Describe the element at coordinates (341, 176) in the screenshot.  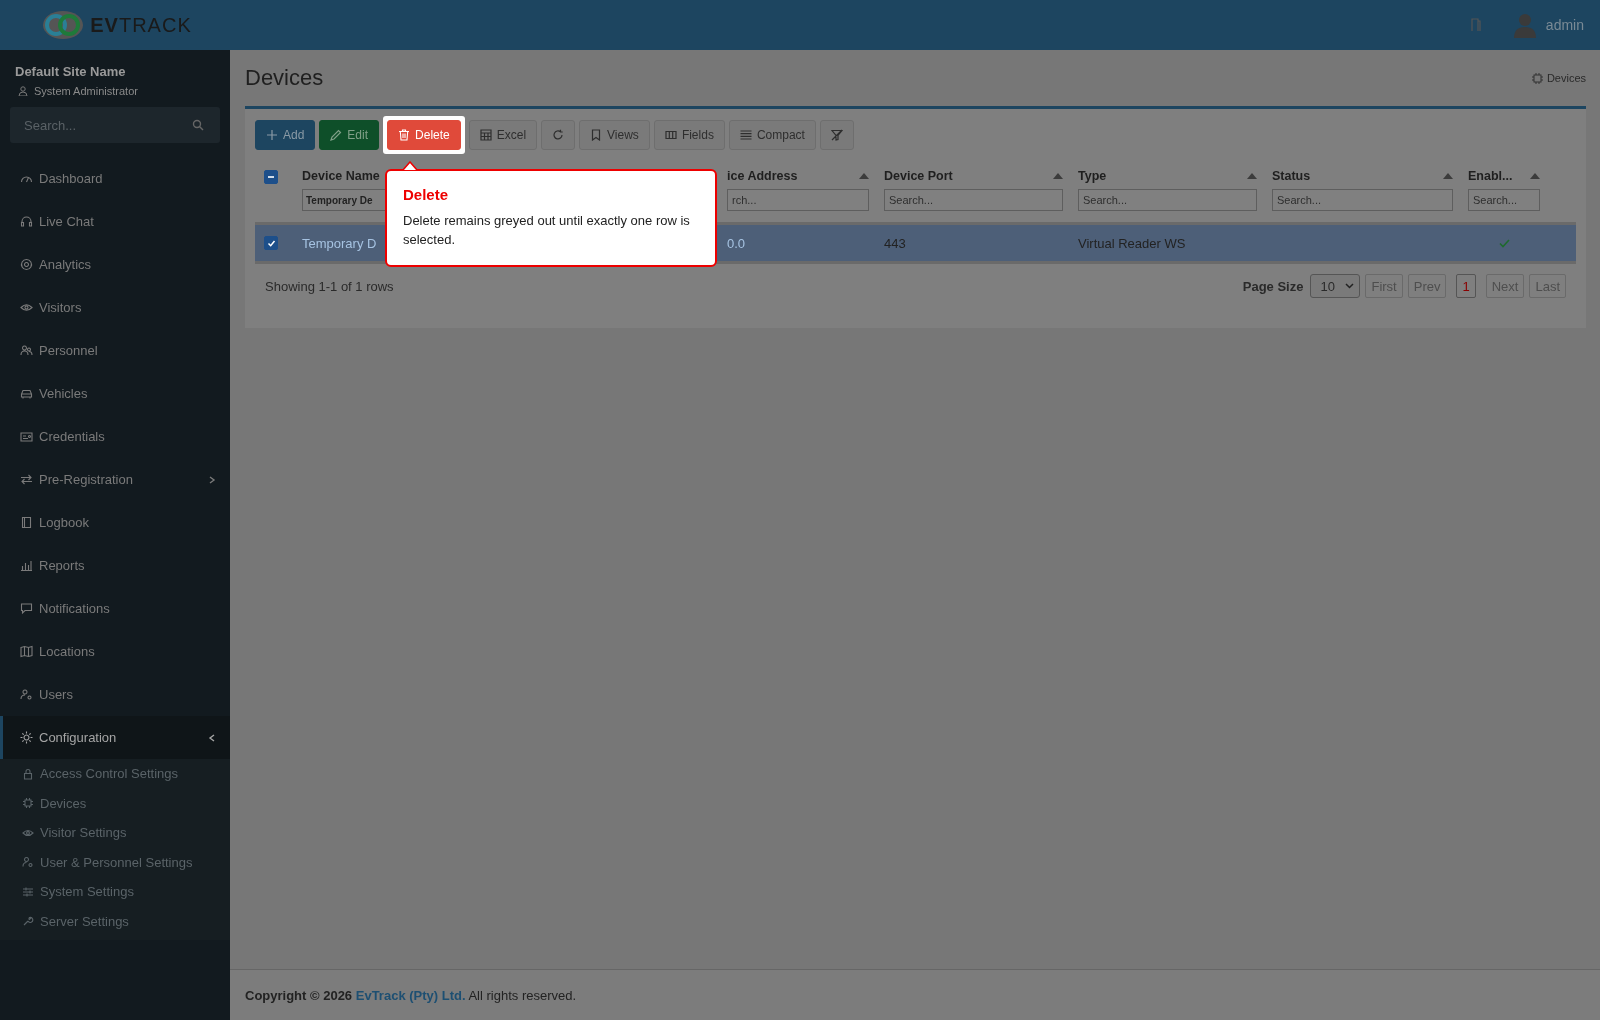
I see `column-header: Device Name` at that location.